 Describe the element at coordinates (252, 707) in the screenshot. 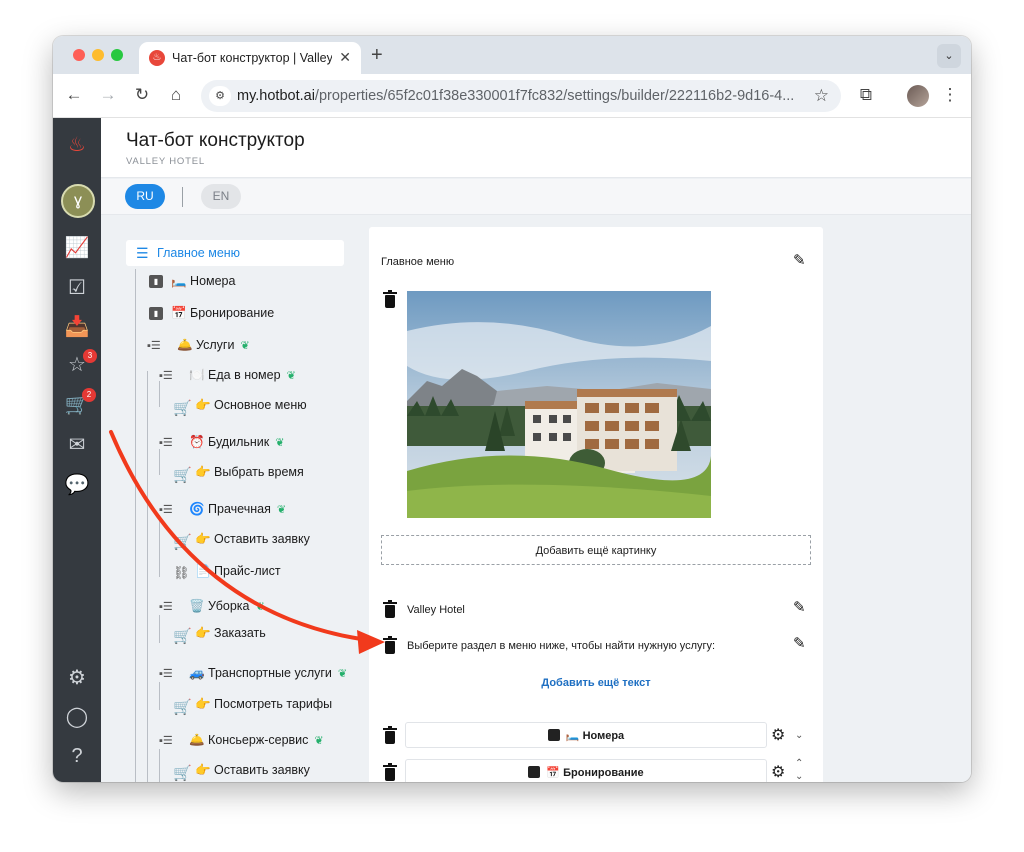

I see `tree-node: 🛒 👉 Посмотреть тарифы` at that location.